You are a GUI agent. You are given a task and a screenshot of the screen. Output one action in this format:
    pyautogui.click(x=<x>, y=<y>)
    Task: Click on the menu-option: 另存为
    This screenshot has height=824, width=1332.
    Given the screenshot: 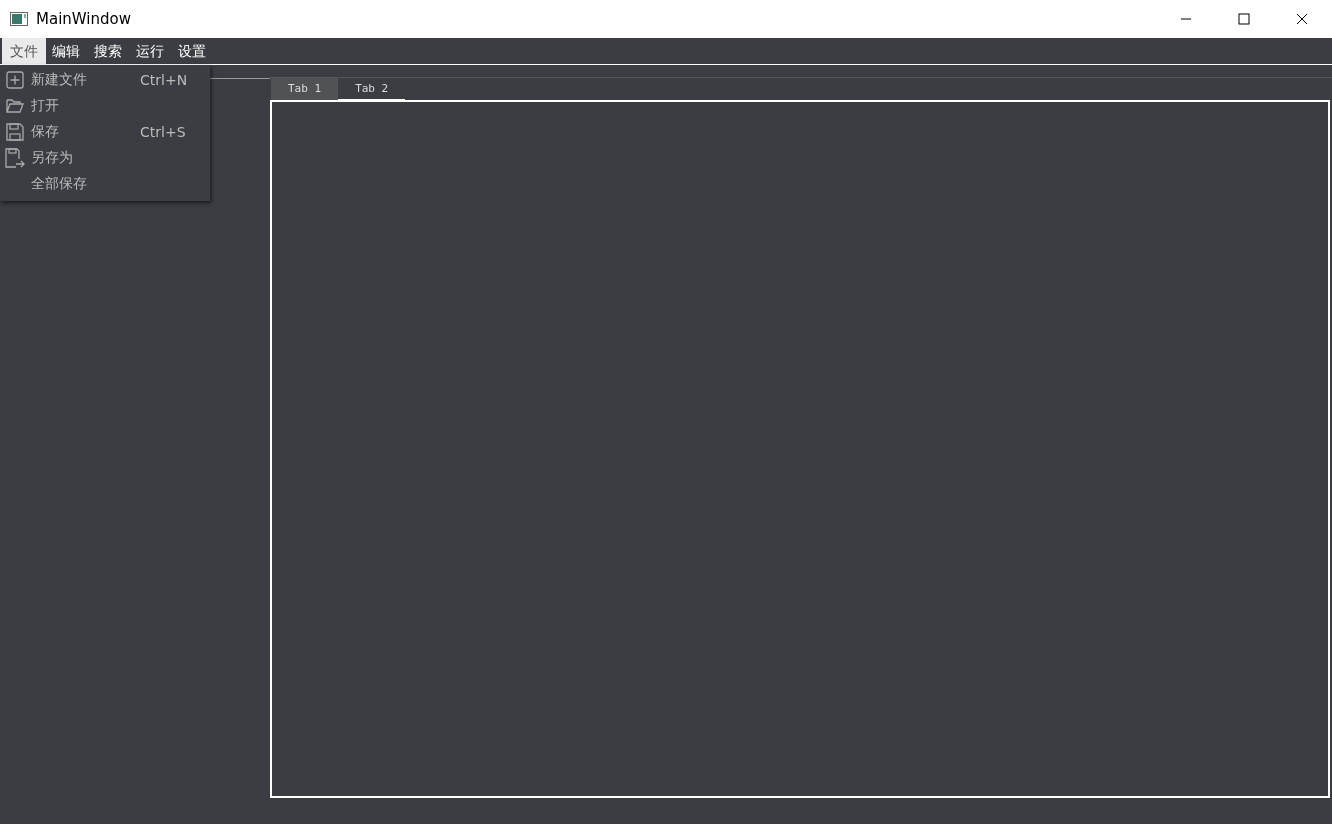 What is the action you would take?
    pyautogui.click(x=105, y=158)
    